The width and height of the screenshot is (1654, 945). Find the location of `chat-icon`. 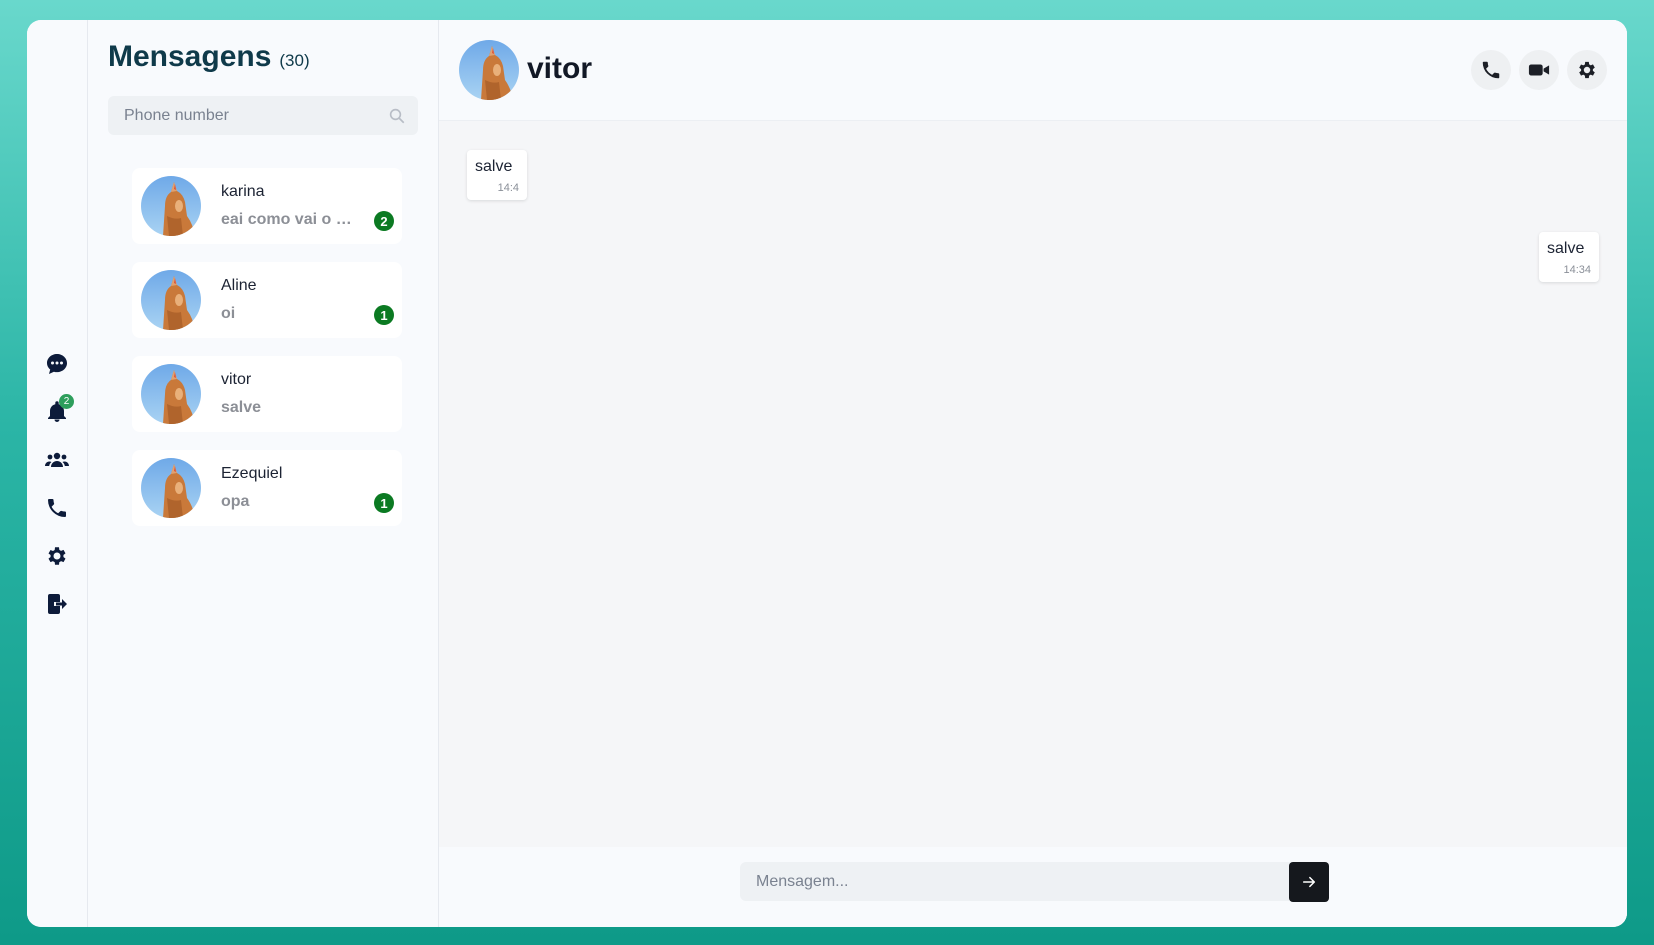

chat-icon is located at coordinates (57, 364).